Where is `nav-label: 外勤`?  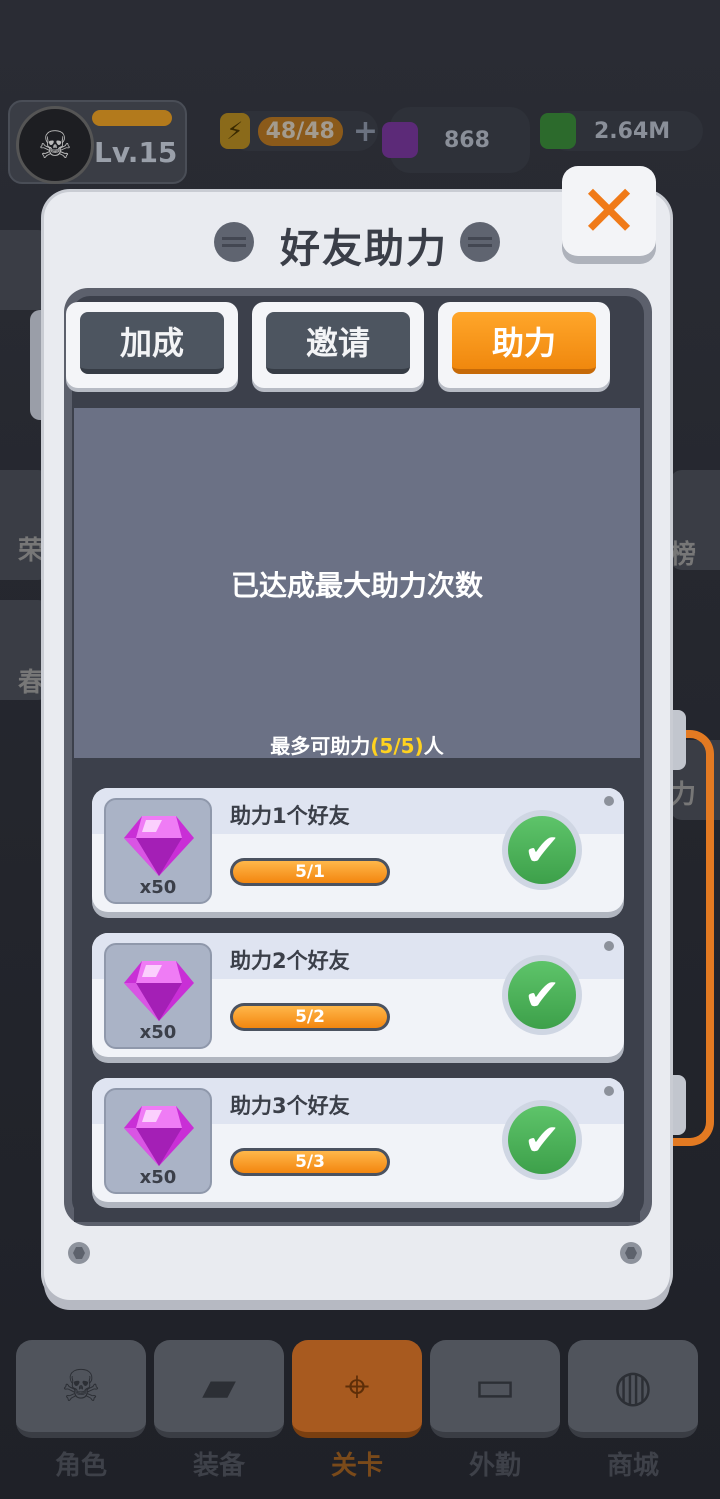
nav-label: 外勤 is located at coordinates (494, 1466).